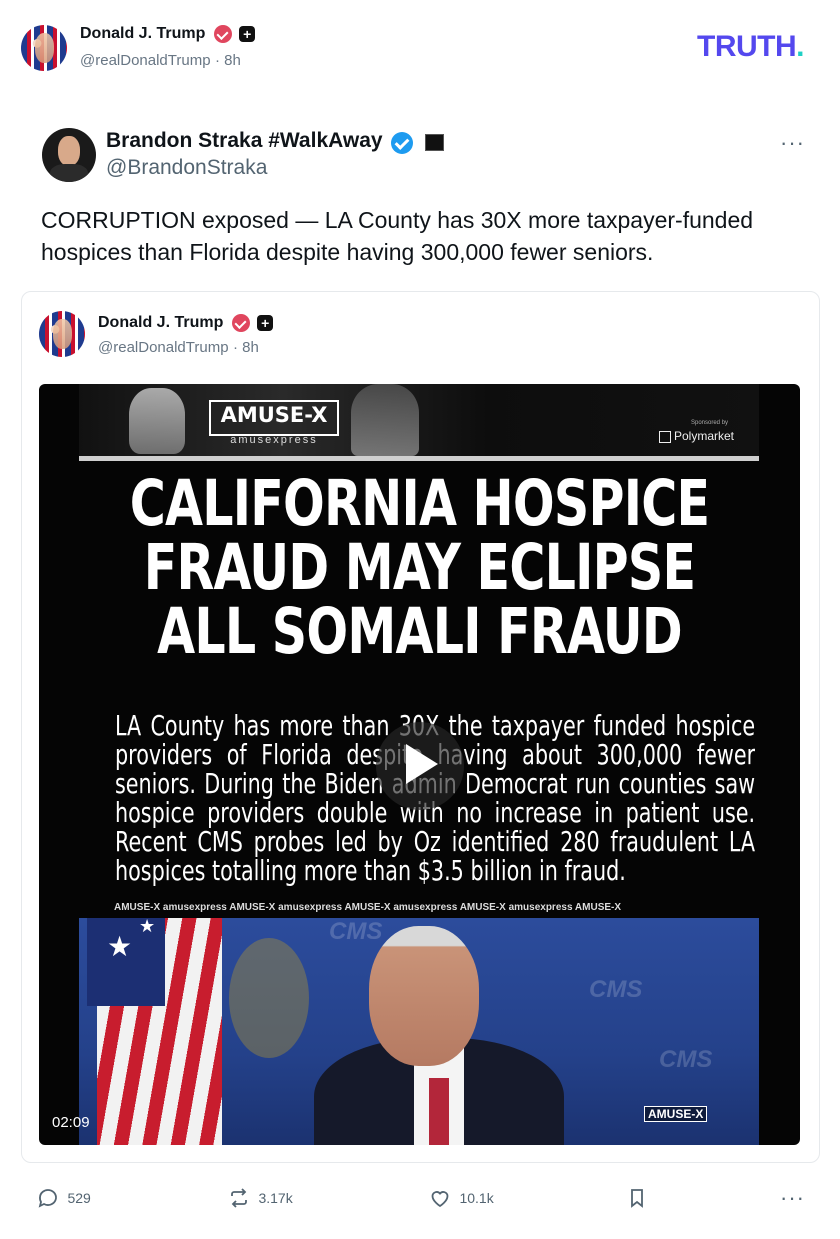 The image size is (840, 1239). Describe the element at coordinates (792, 143) in the screenshot. I see `more-options-icon: ···` at that location.